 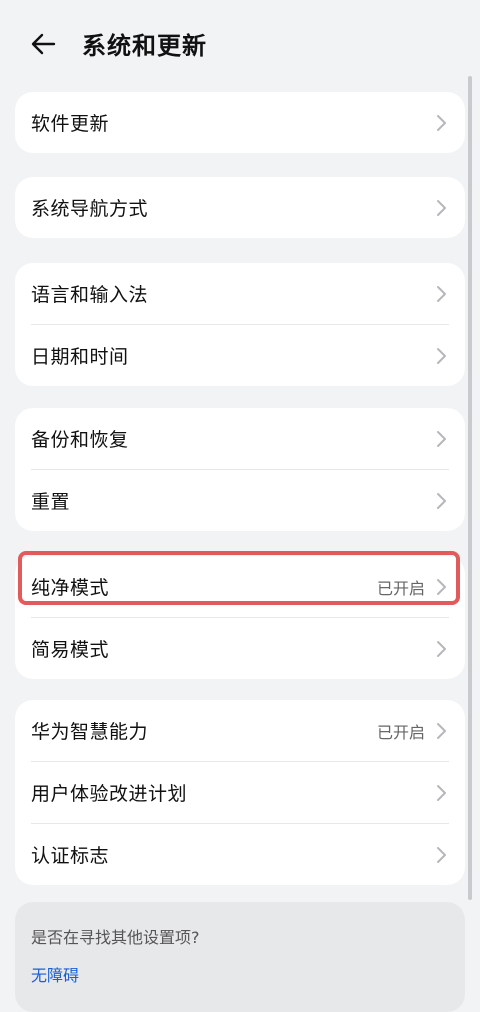 I want to click on settings-item-user-experience: 用户体验改进计划, so click(x=240, y=792).